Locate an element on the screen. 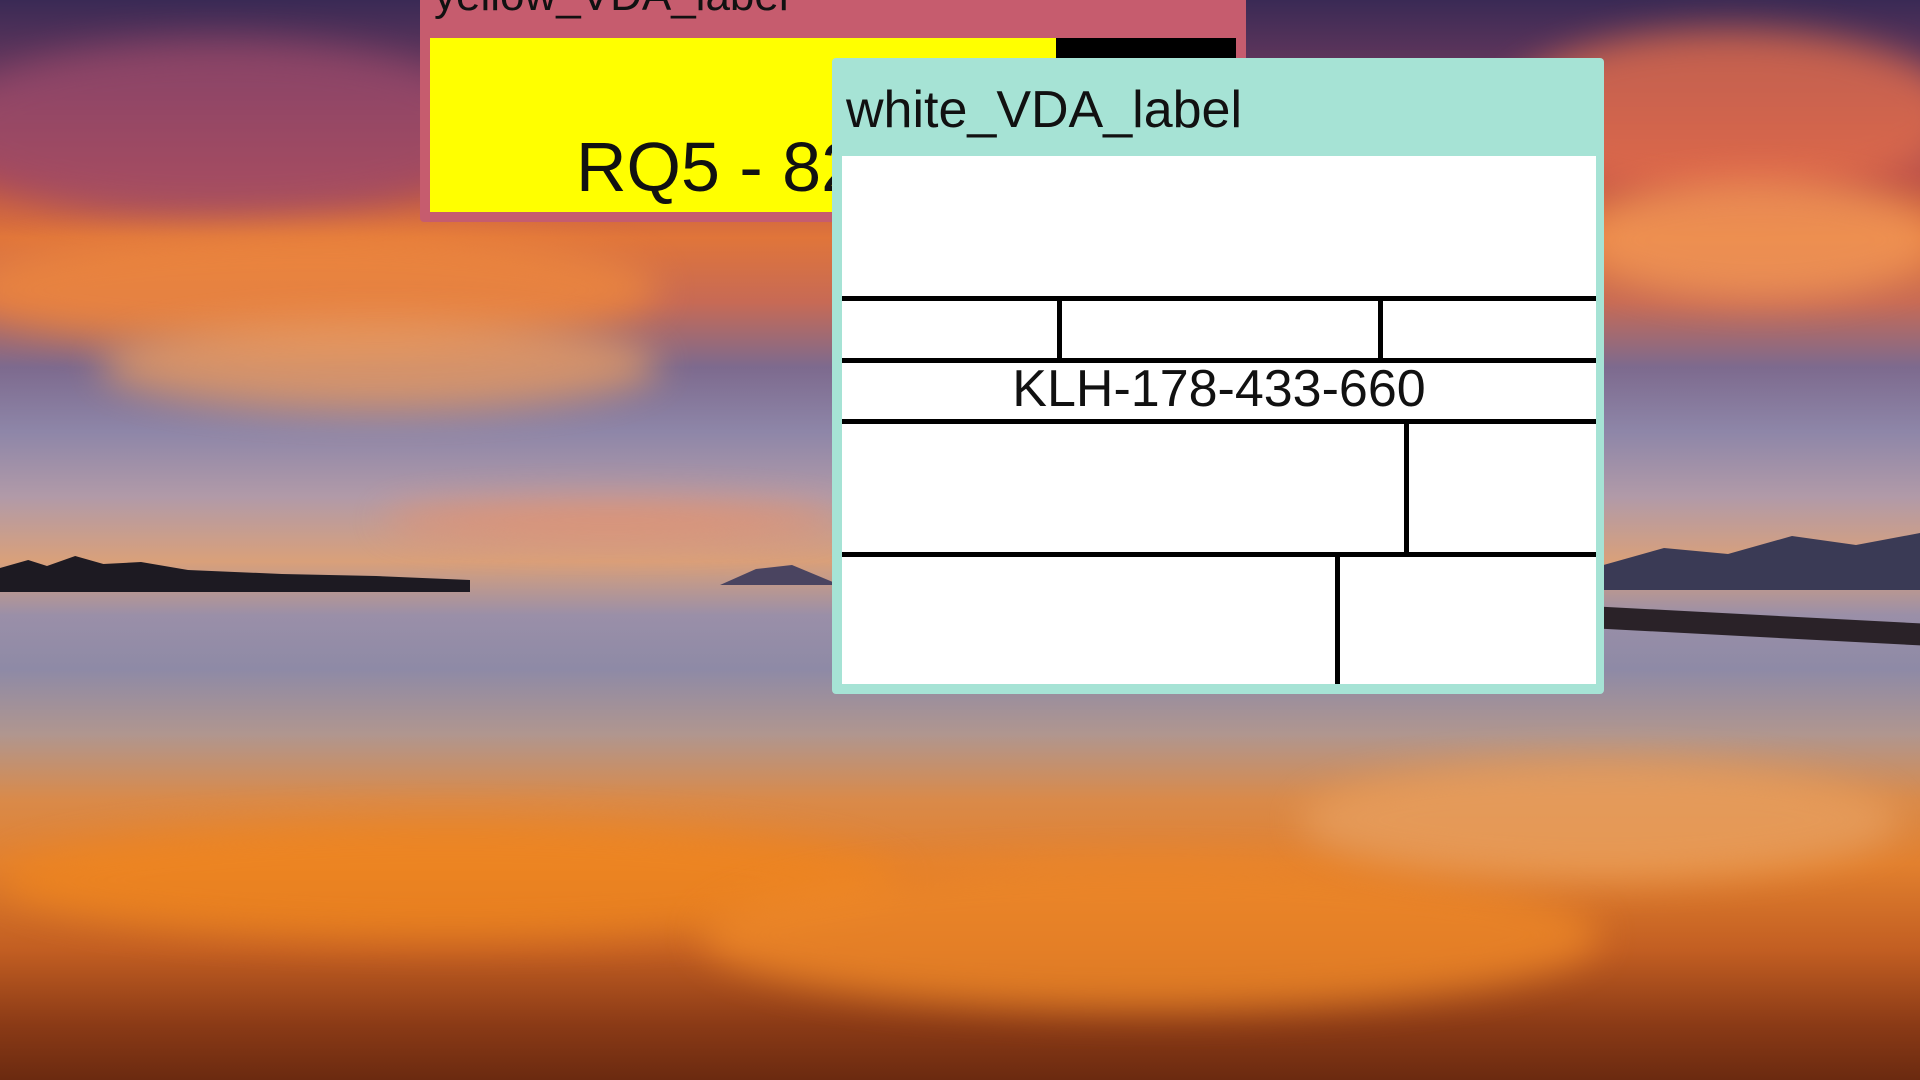 This screenshot has width=1920, height=1080. treeline is located at coordinates (235, 574).